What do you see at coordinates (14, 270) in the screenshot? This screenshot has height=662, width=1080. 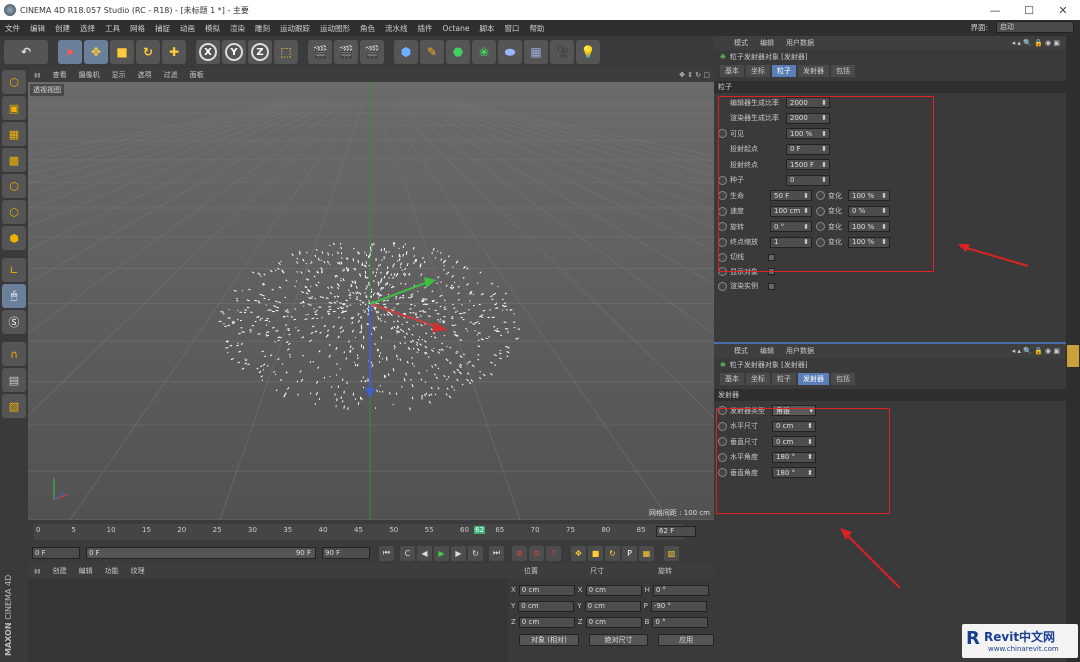 I see `axis-mode-icon: ∟` at bounding box center [14, 270].